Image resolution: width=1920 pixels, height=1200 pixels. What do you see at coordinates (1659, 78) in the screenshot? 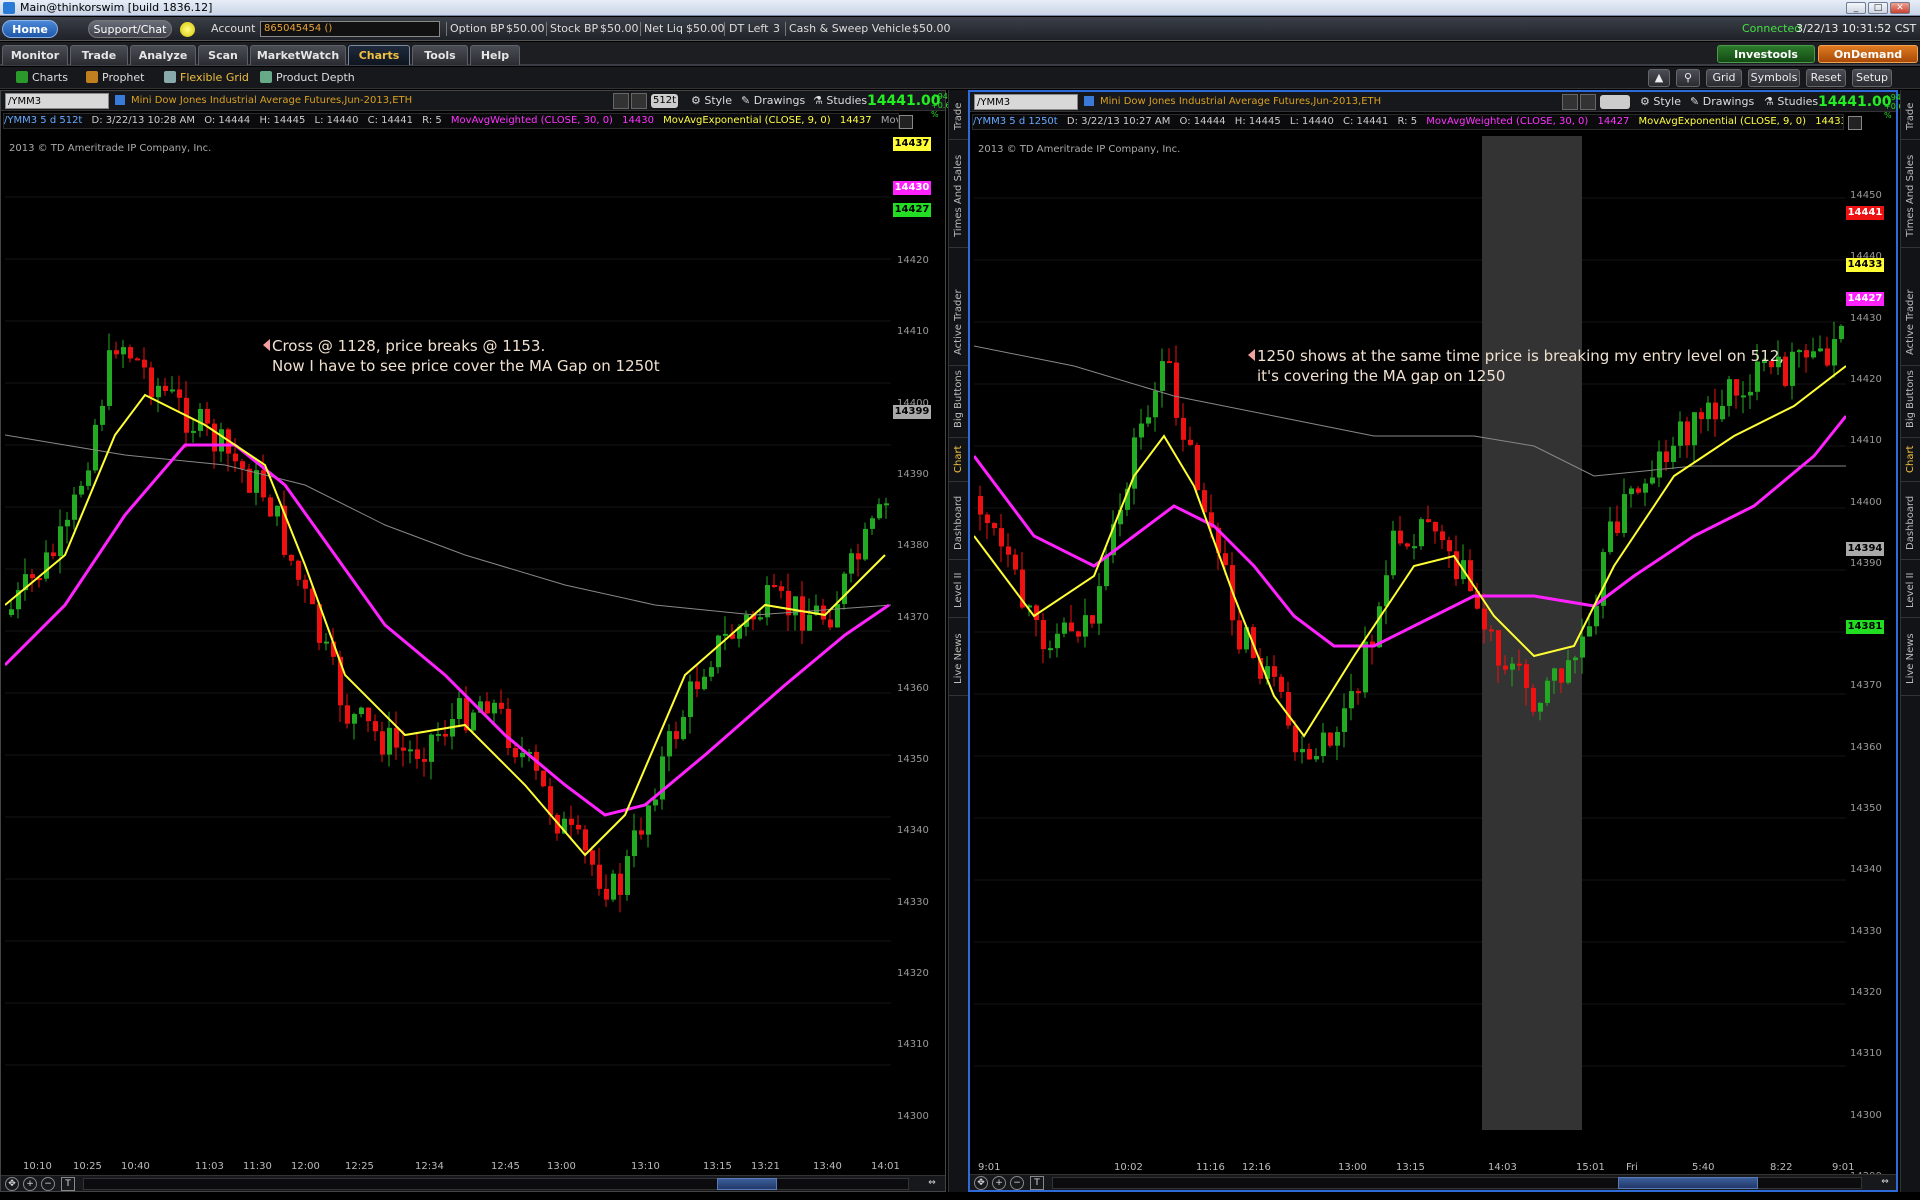
I see `alert-icon: ▲` at bounding box center [1659, 78].